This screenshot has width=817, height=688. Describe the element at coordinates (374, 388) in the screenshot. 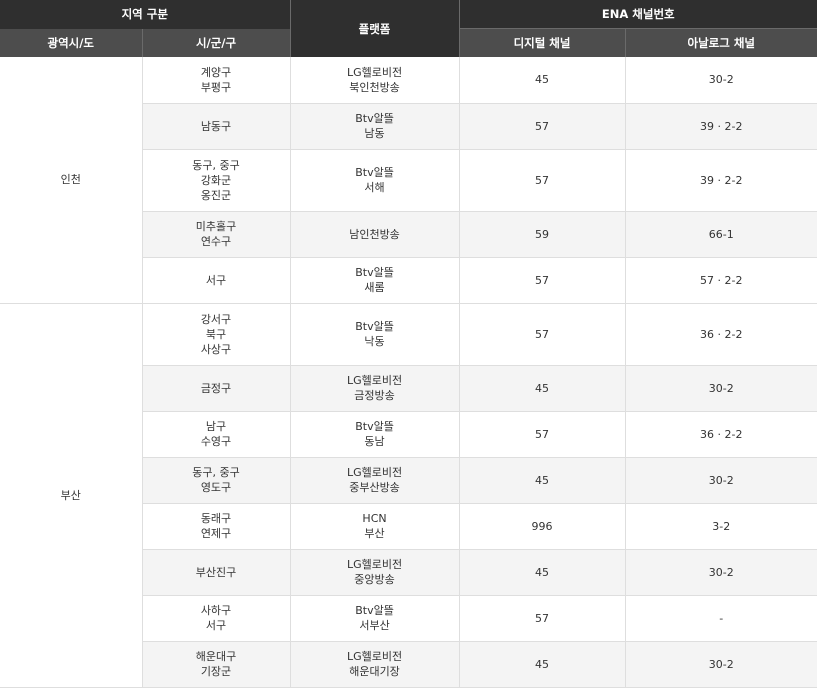

I see `platform-cell: LG헬로비전금정방송` at that location.